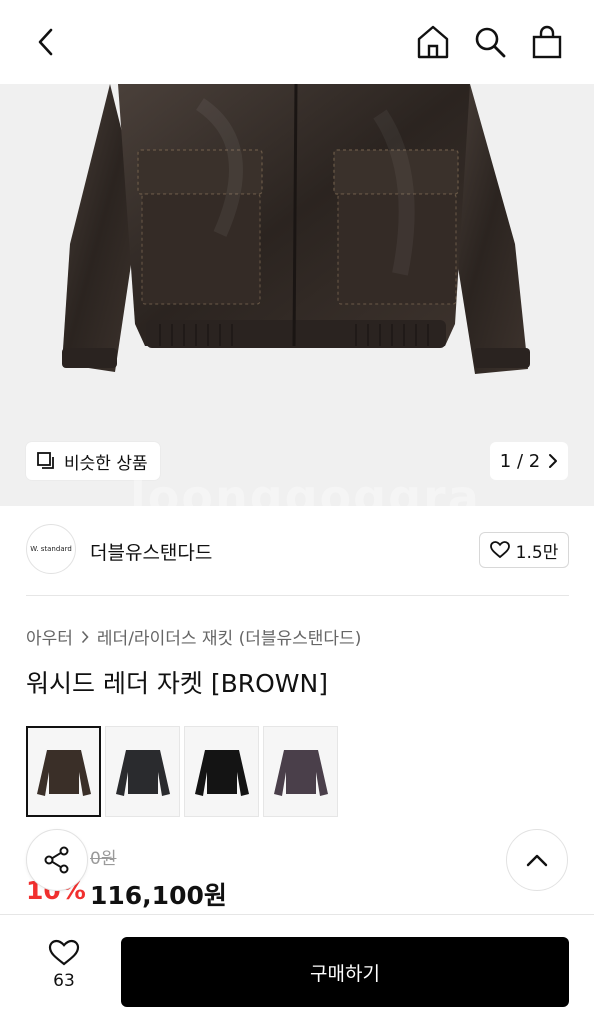 This screenshot has height=1024, width=594. I want to click on breadcrumb-category: 아우터, so click(49, 636).